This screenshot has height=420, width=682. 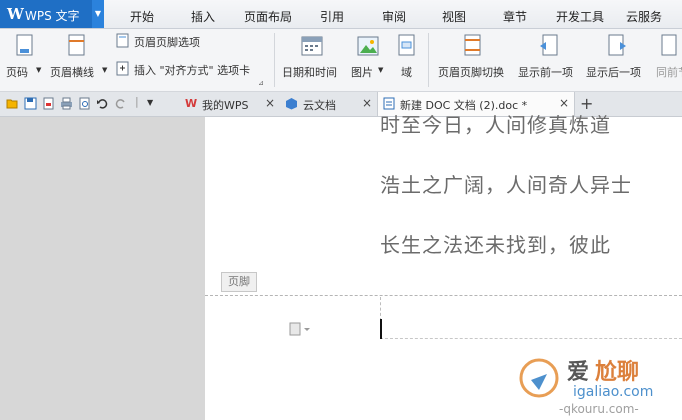 I want to click on tab-cloud-docs: 云文档 ×, so click(x=329, y=104).